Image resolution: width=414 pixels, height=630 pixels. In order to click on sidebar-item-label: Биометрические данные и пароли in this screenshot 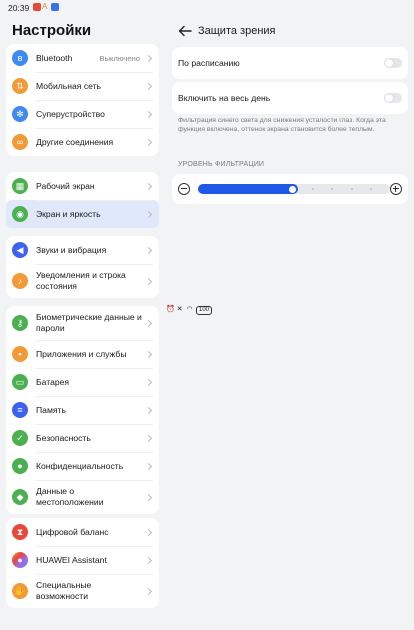, I will do `click(89, 322)`.